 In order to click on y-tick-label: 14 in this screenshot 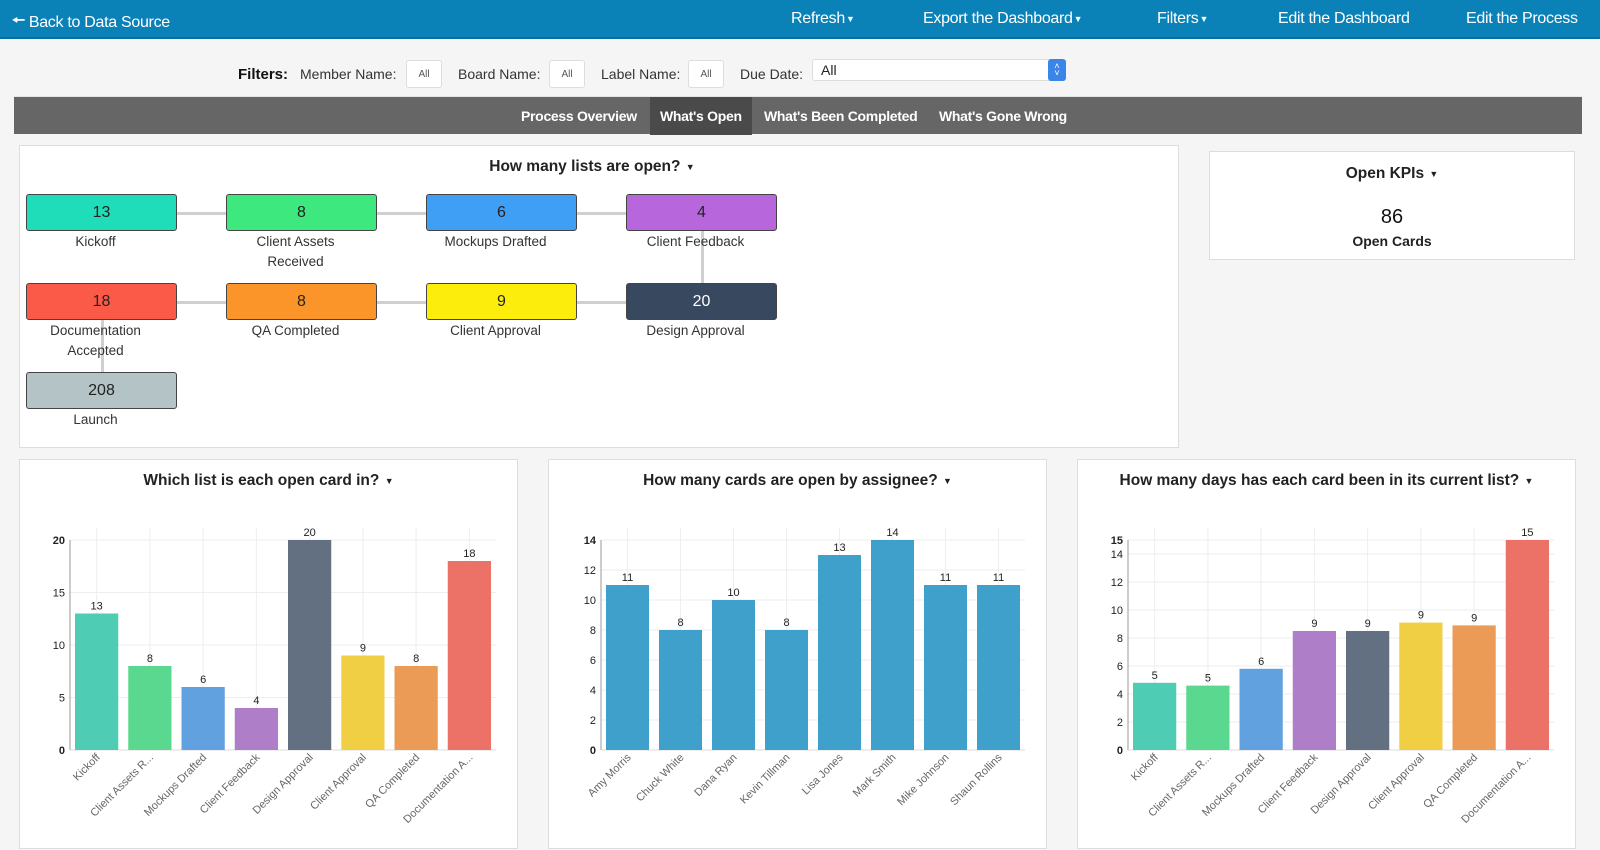, I will do `click(590, 541)`.